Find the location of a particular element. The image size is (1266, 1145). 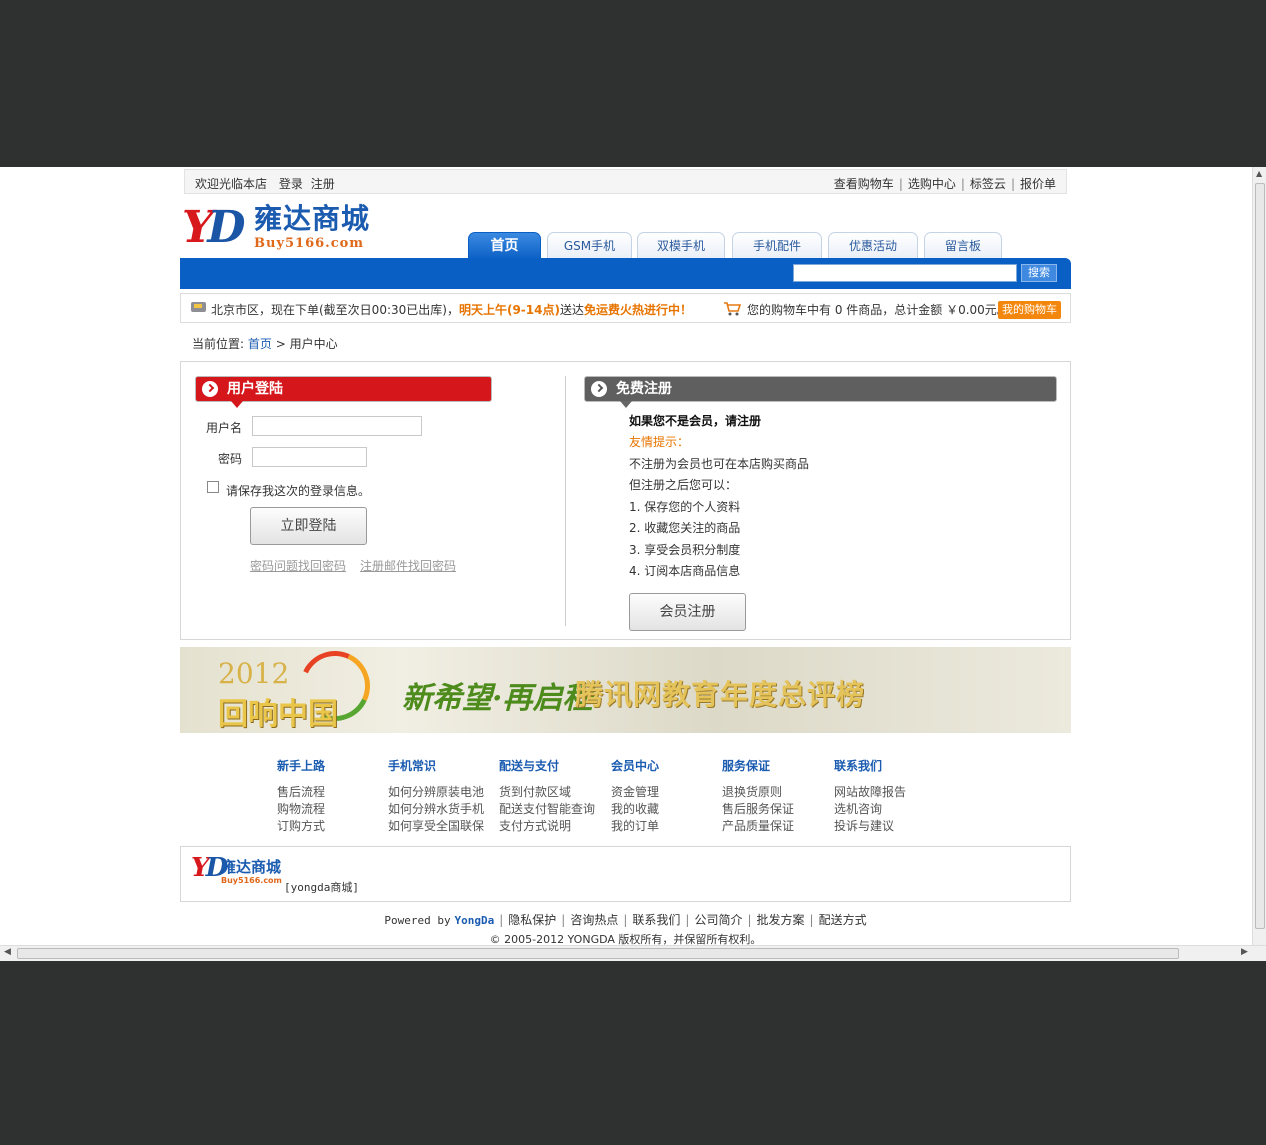

tag-cloud-link: 标签云 is located at coordinates (988, 184).